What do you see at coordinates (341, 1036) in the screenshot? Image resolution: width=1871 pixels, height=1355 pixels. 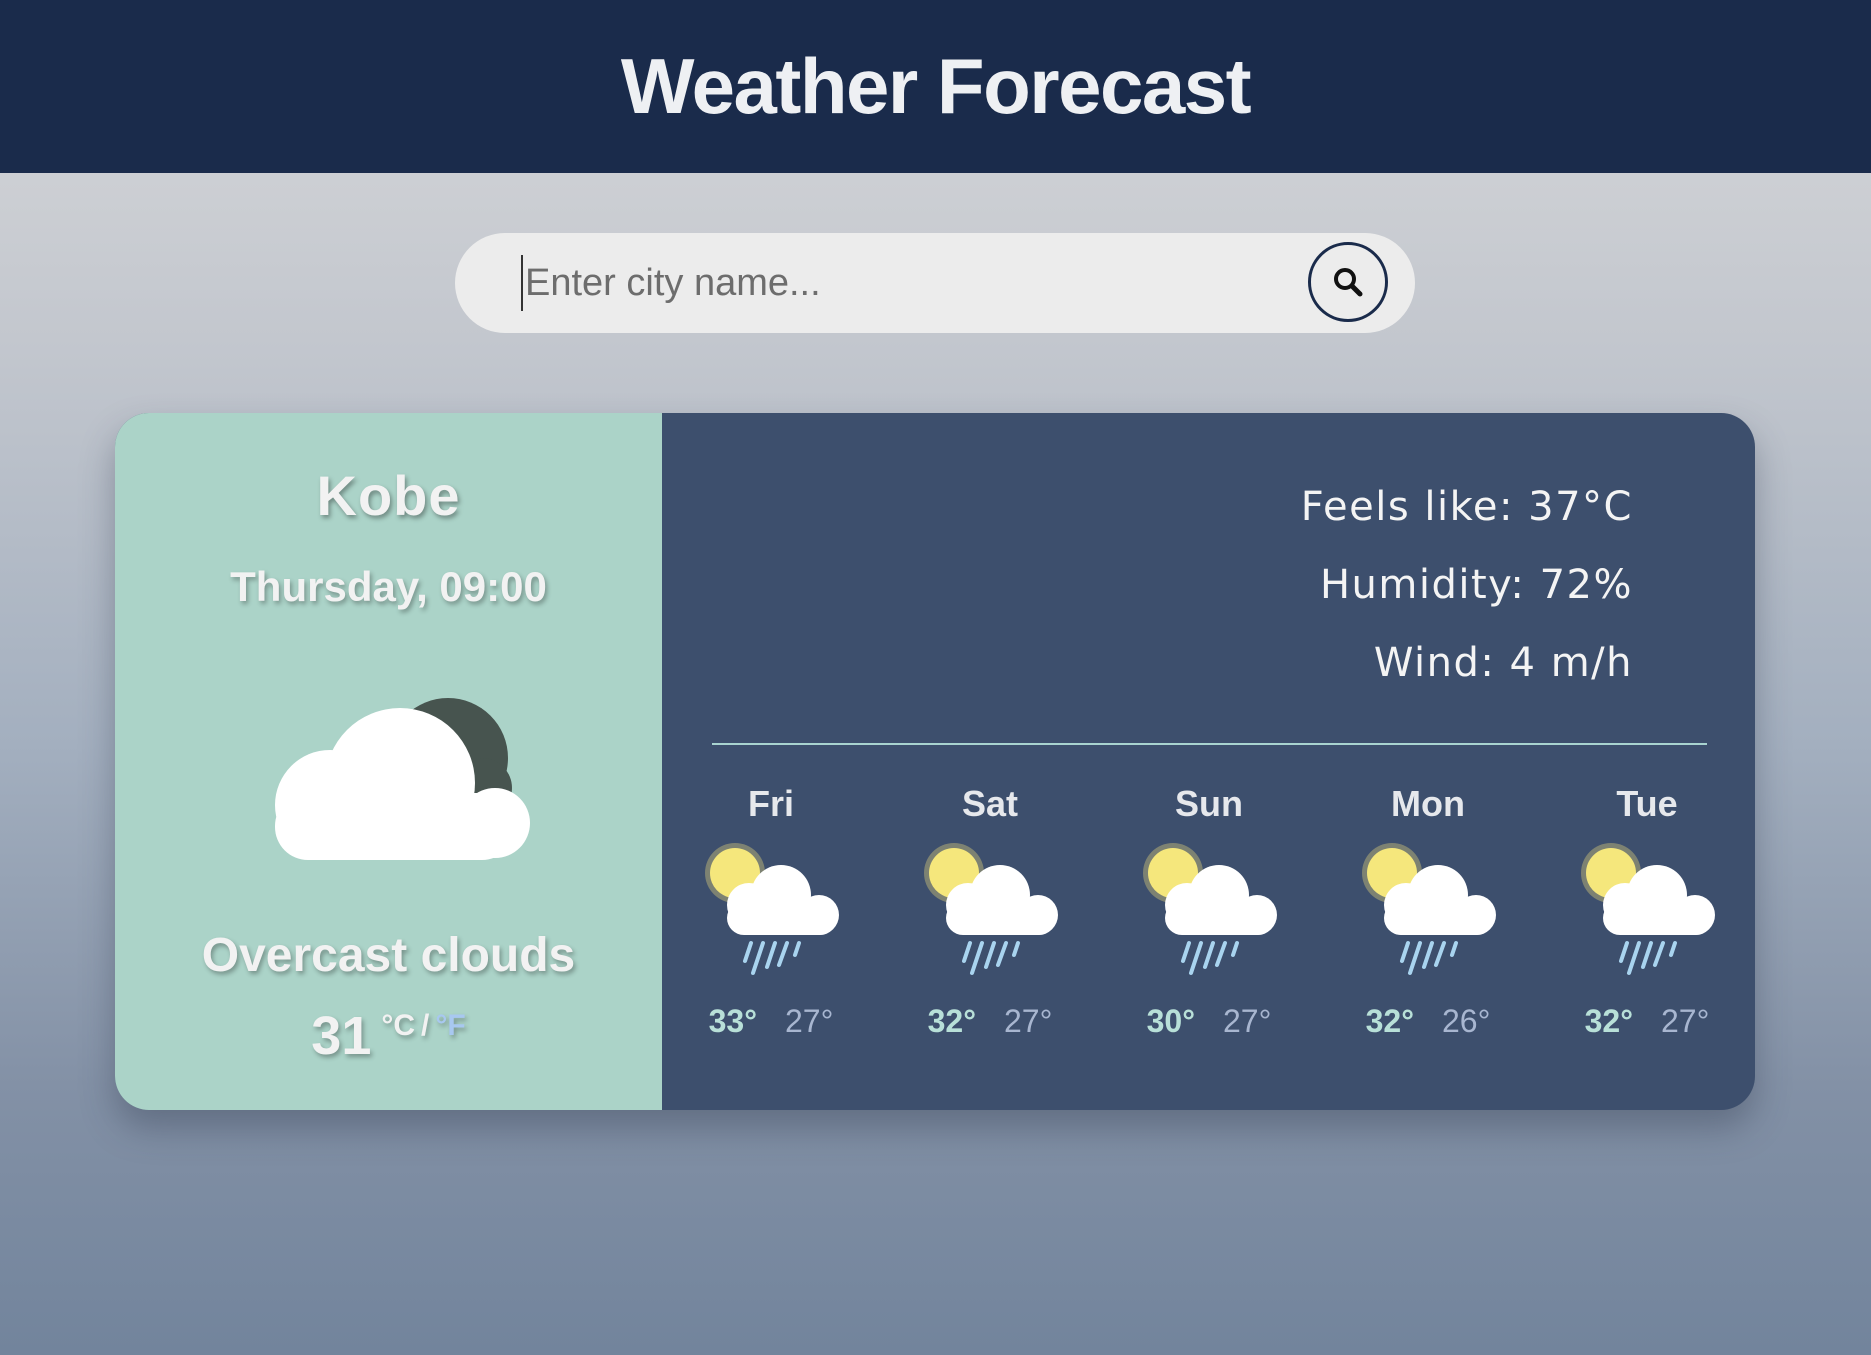 I see `temperature-value: 31` at bounding box center [341, 1036].